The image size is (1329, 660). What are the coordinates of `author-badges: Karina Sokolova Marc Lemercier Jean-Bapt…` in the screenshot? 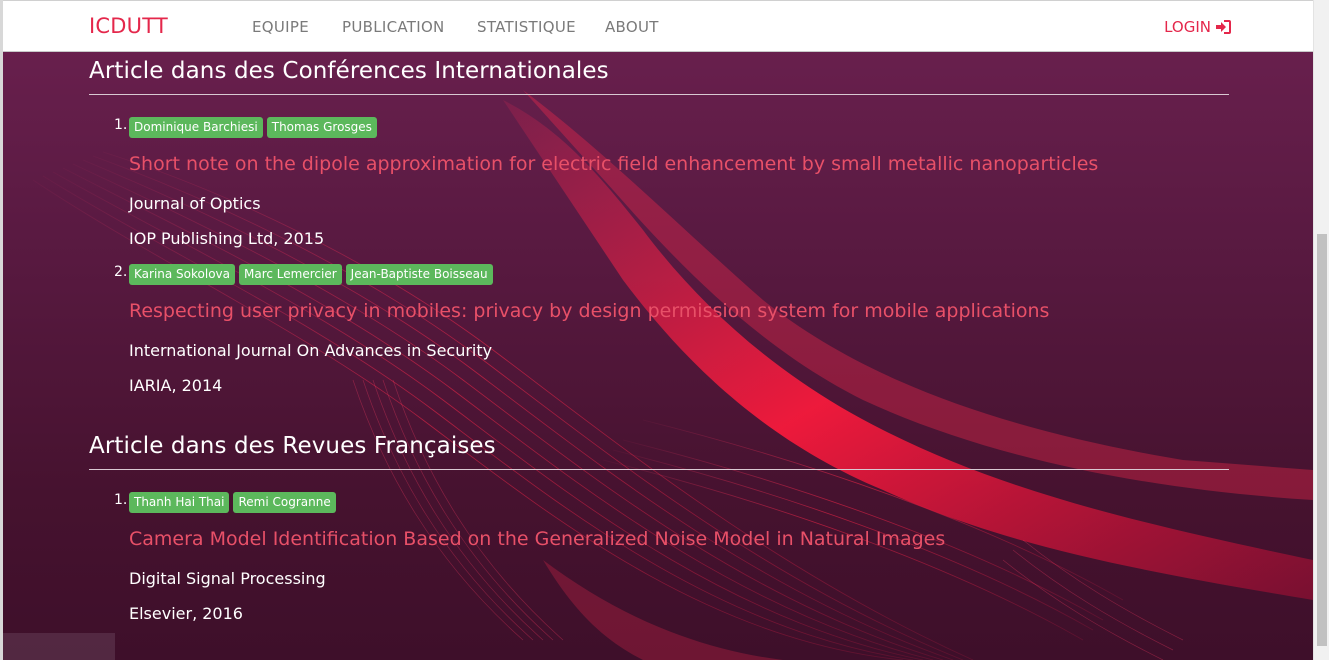 It's located at (311, 274).